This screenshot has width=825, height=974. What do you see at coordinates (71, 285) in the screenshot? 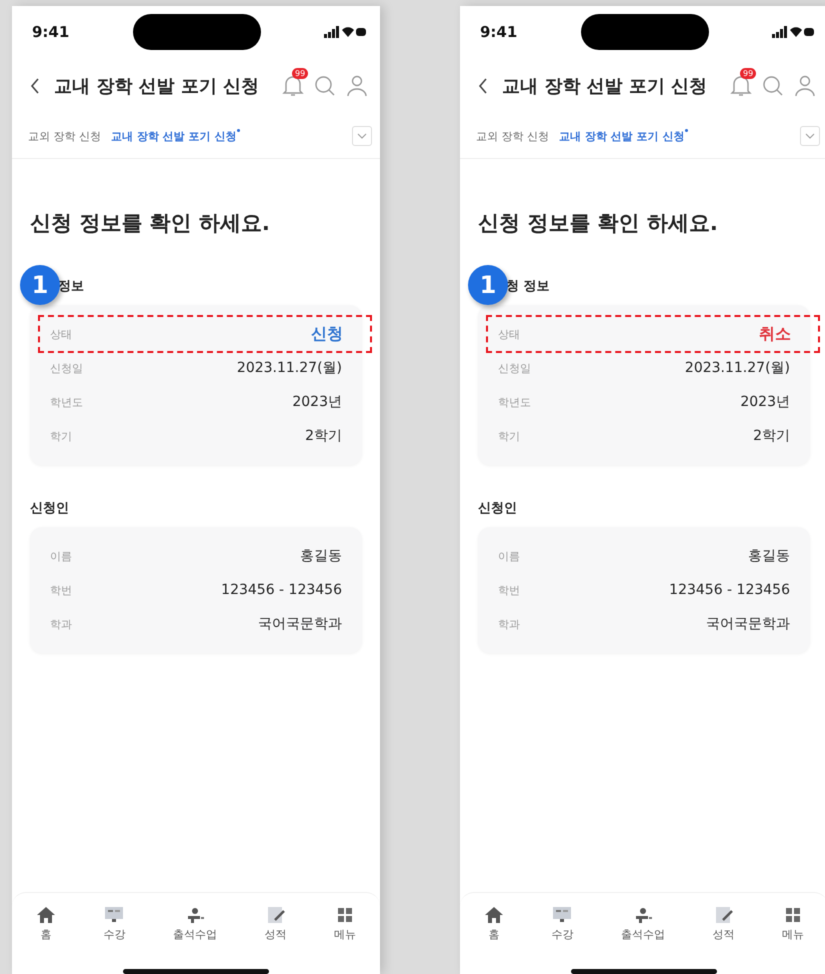
I see `section-title: 정보` at bounding box center [71, 285].